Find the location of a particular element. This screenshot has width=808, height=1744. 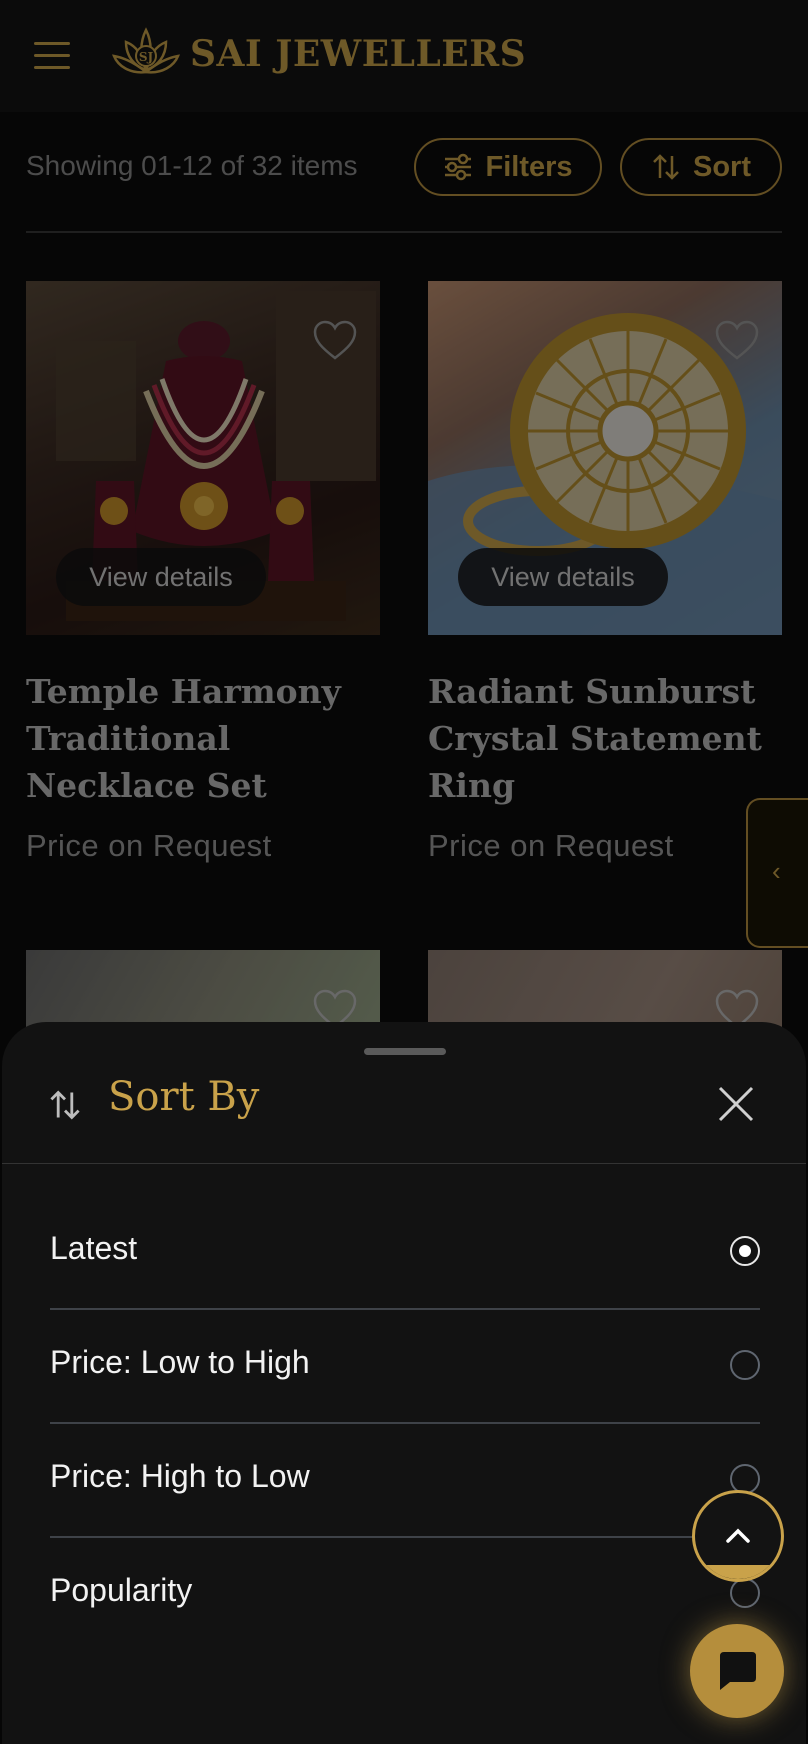

sheet-divider is located at coordinates (404, 1163).